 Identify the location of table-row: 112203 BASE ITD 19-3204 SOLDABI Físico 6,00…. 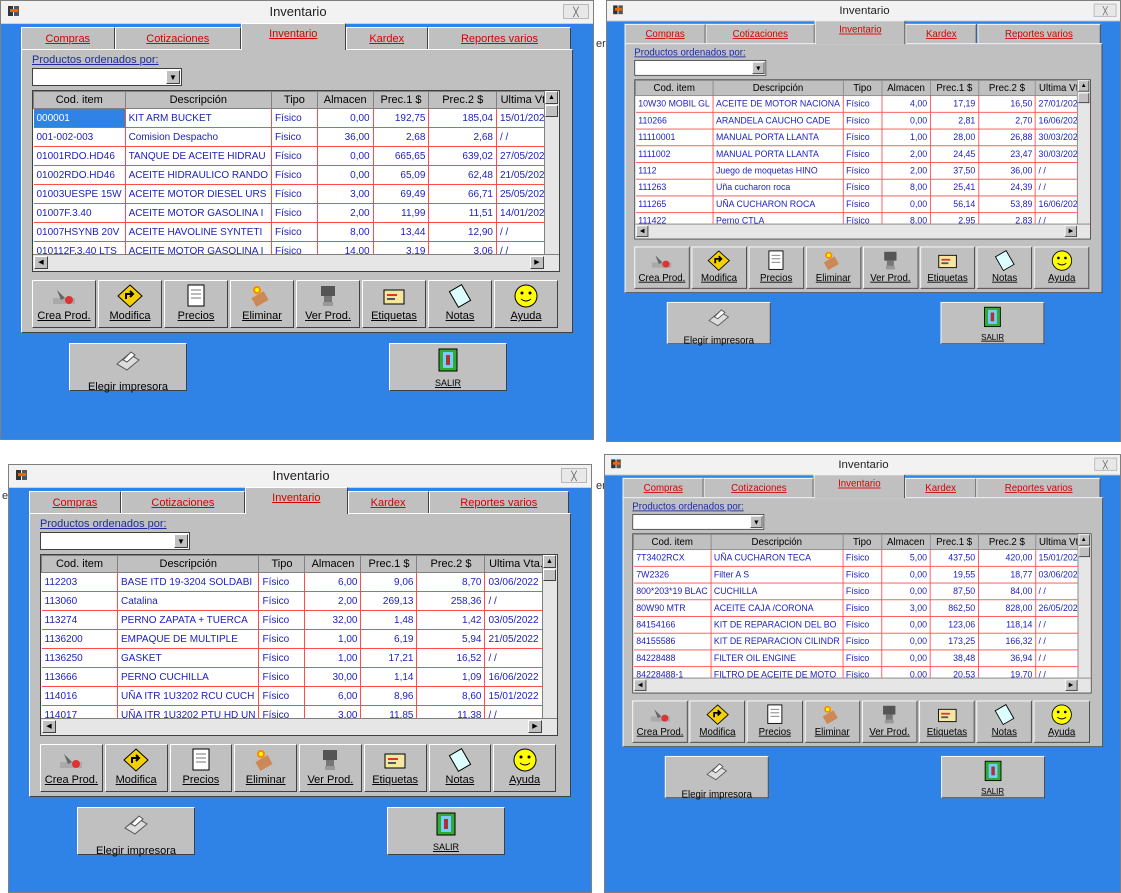
(294, 582).